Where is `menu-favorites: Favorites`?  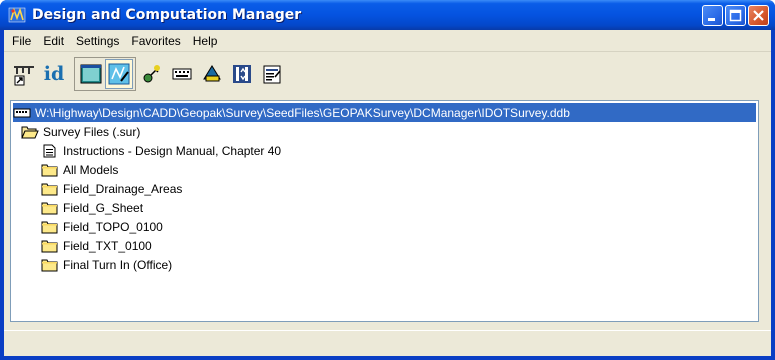
menu-favorites: Favorites is located at coordinates (155, 41).